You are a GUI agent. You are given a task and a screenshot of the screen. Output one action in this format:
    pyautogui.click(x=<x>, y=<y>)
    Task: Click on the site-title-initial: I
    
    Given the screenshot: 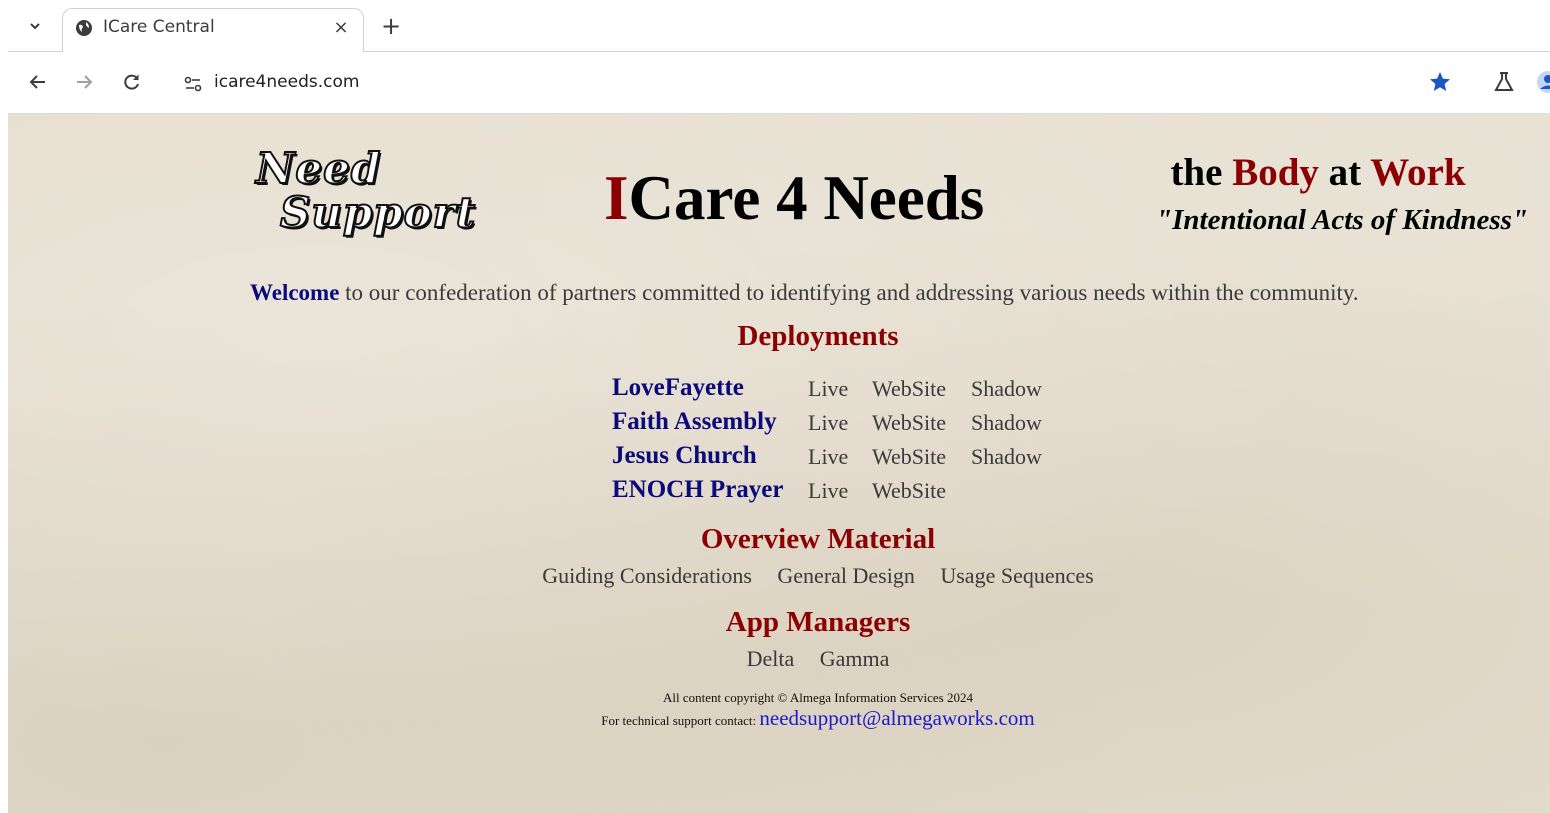 What is the action you would take?
    pyautogui.click(x=616, y=198)
    